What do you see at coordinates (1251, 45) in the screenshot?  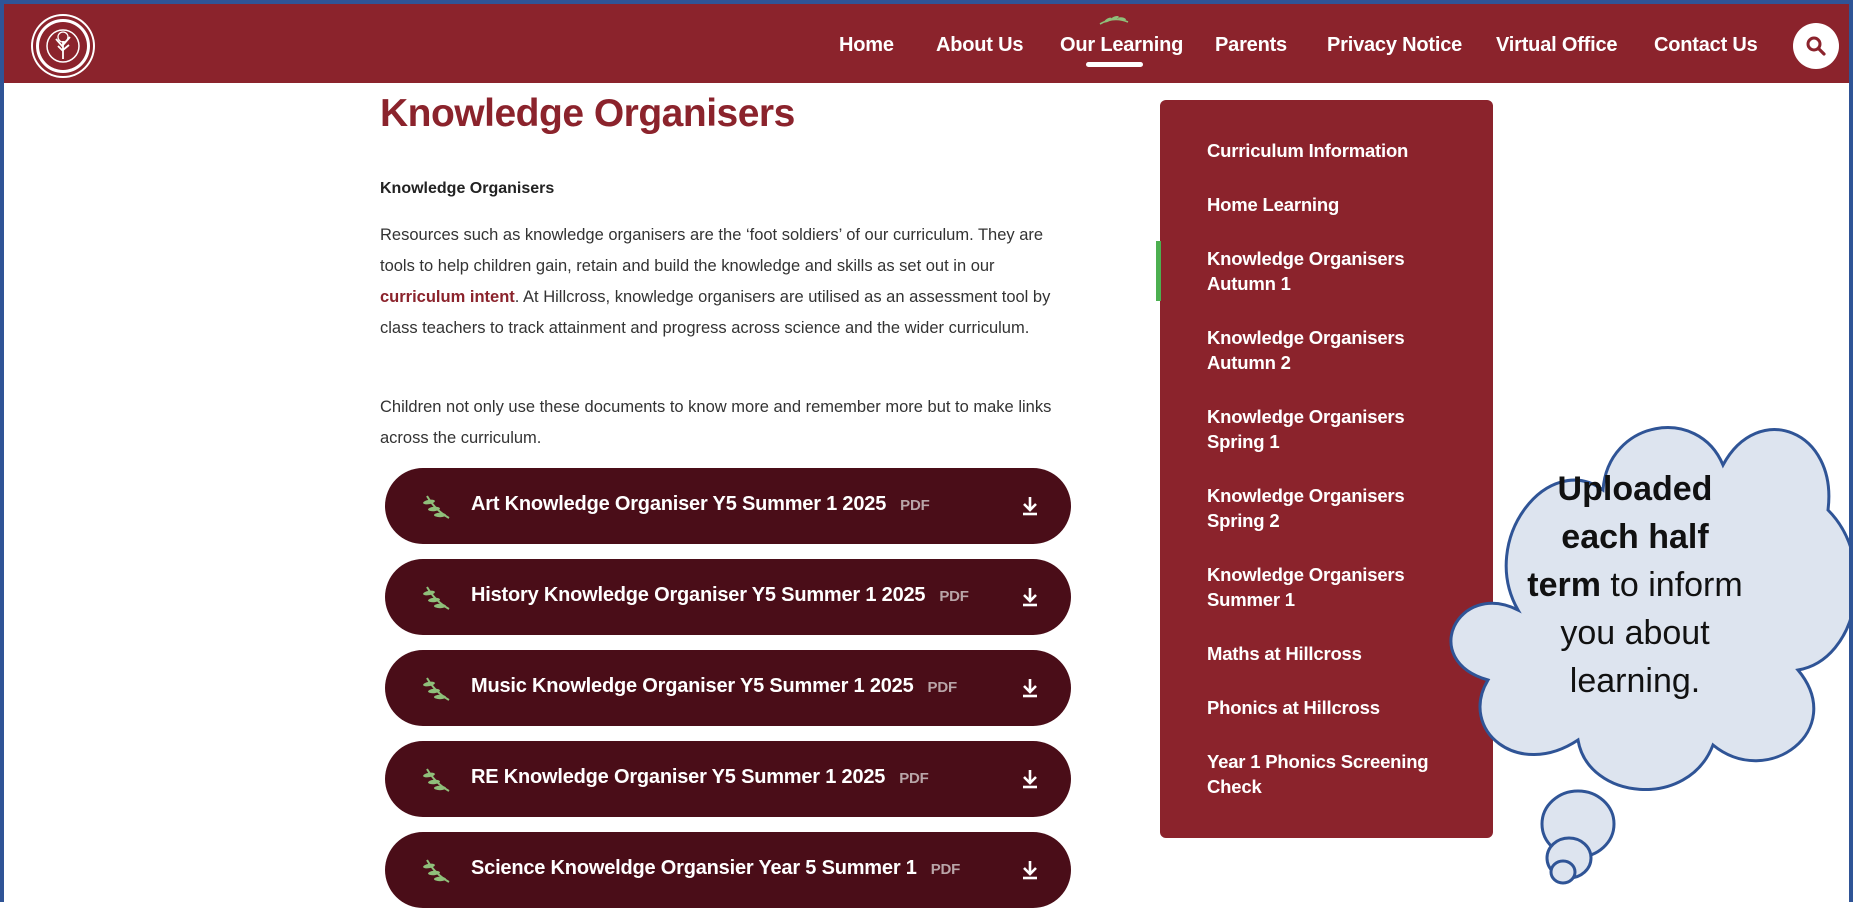 I see `nav-parents: Parents` at bounding box center [1251, 45].